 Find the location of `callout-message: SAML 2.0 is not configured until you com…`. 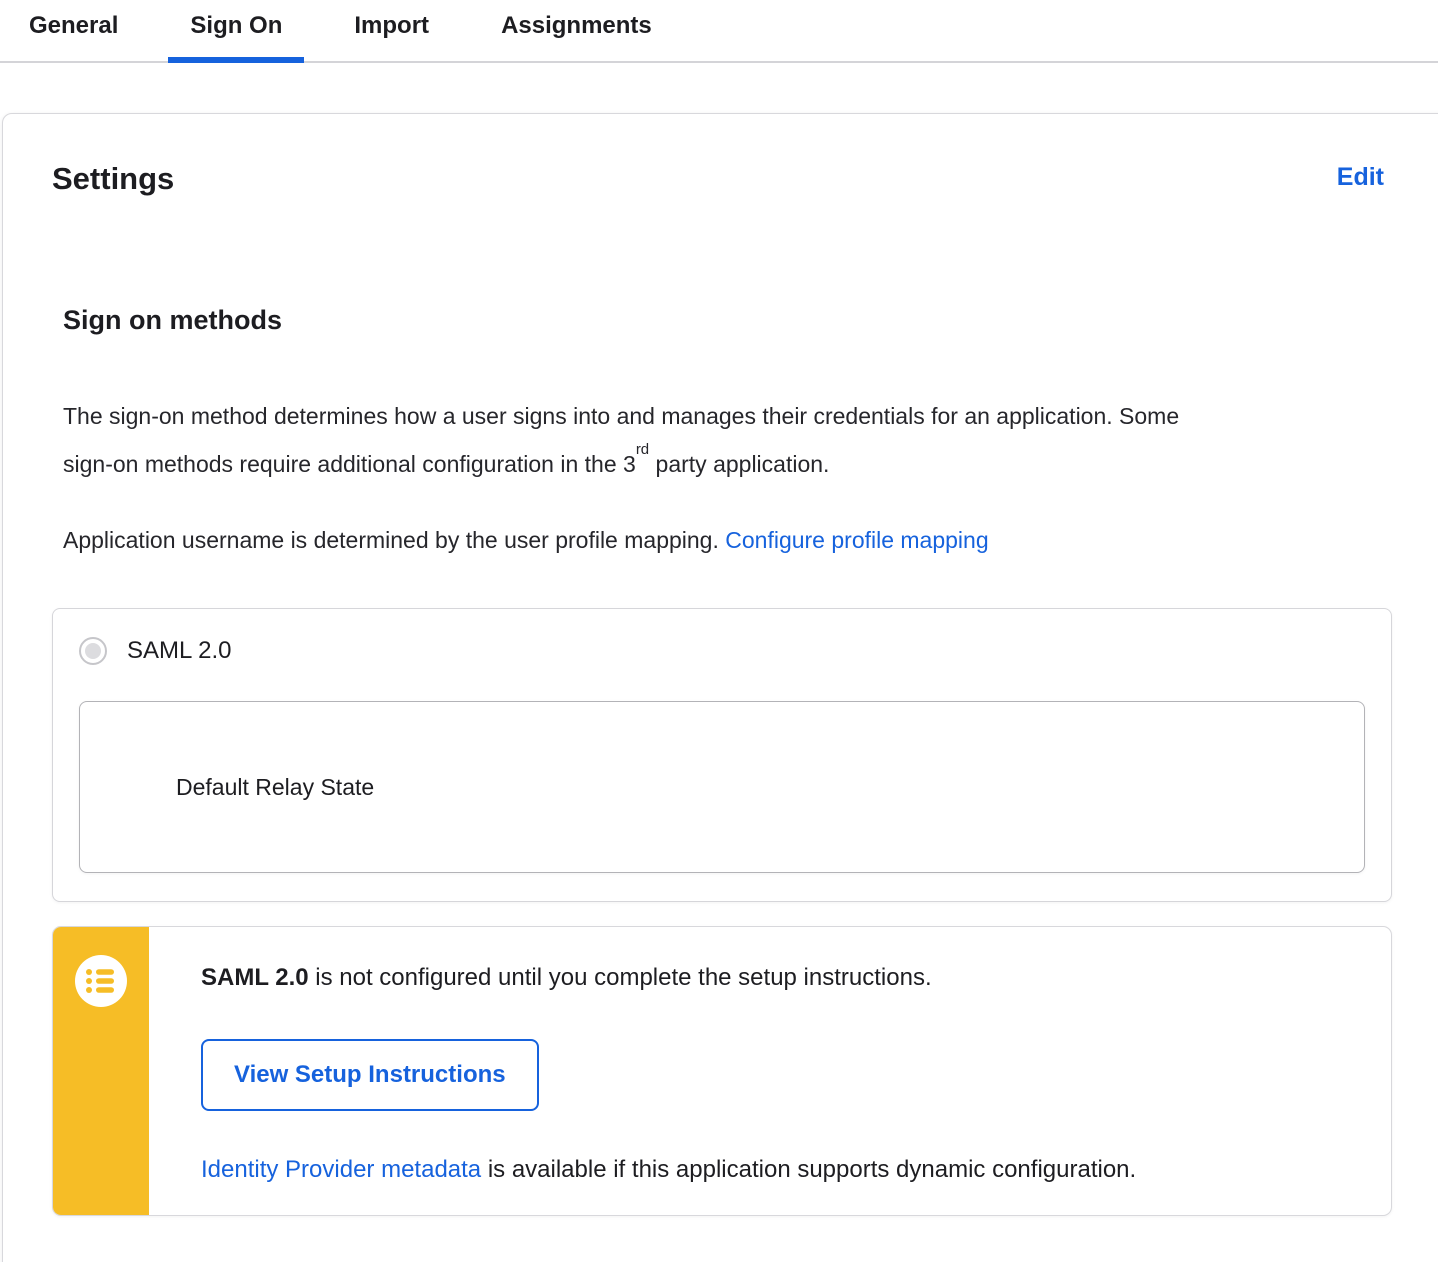

callout-message: SAML 2.0 is not configured until you com… is located at coordinates (776, 978).